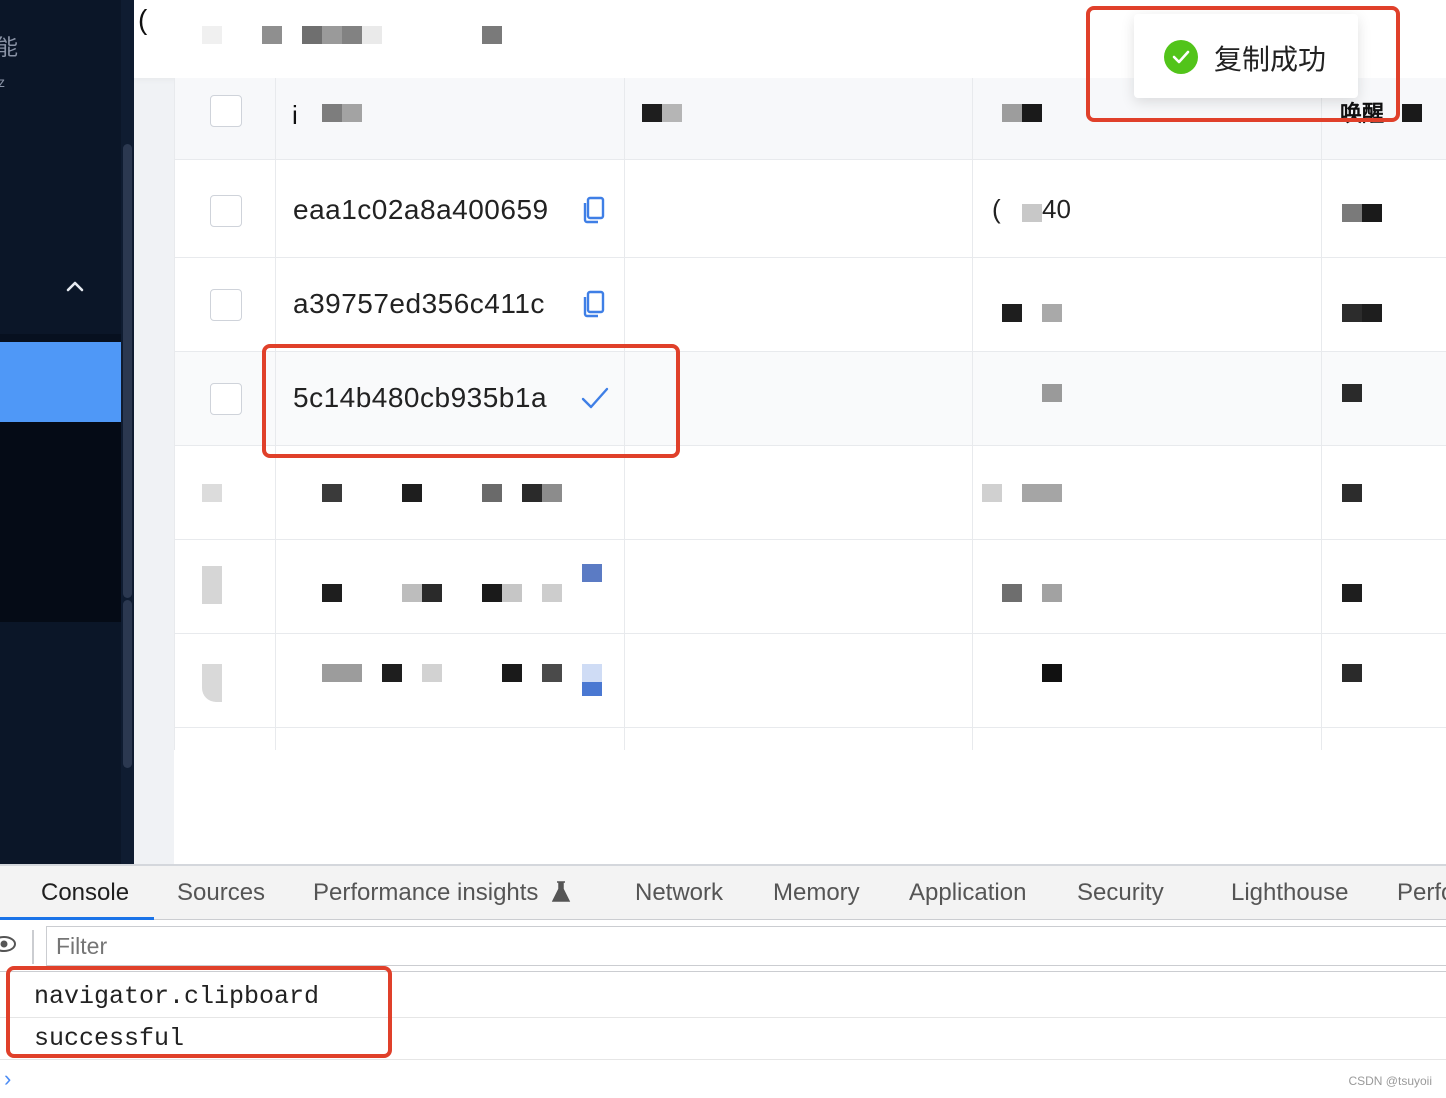  I want to click on eye-icon, so click(8, 944).